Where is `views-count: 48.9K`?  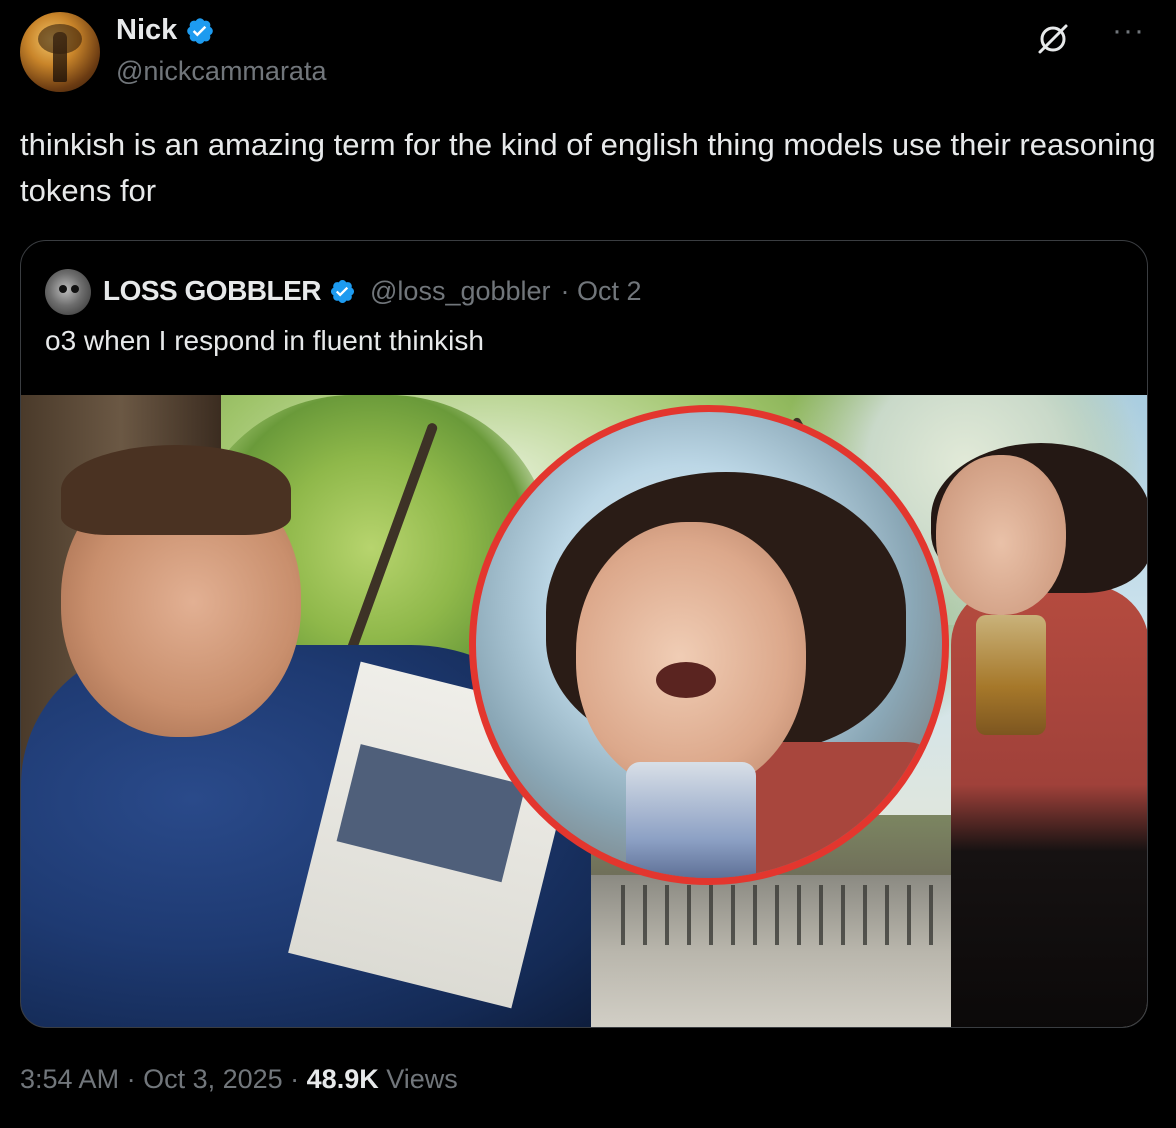
views-count: 48.9K is located at coordinates (343, 1079).